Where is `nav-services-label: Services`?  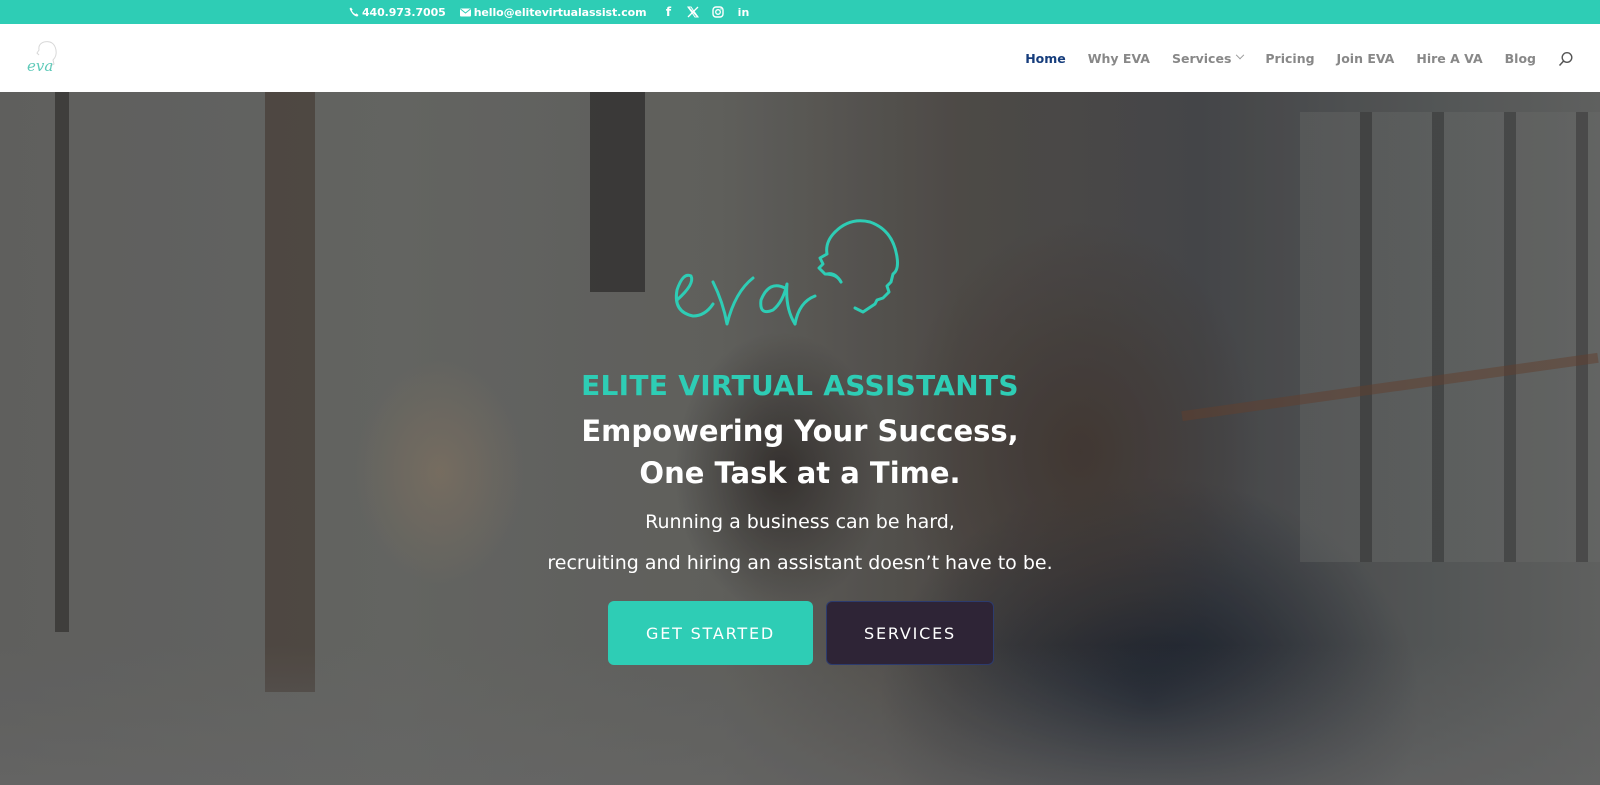
nav-services-label: Services is located at coordinates (1201, 58).